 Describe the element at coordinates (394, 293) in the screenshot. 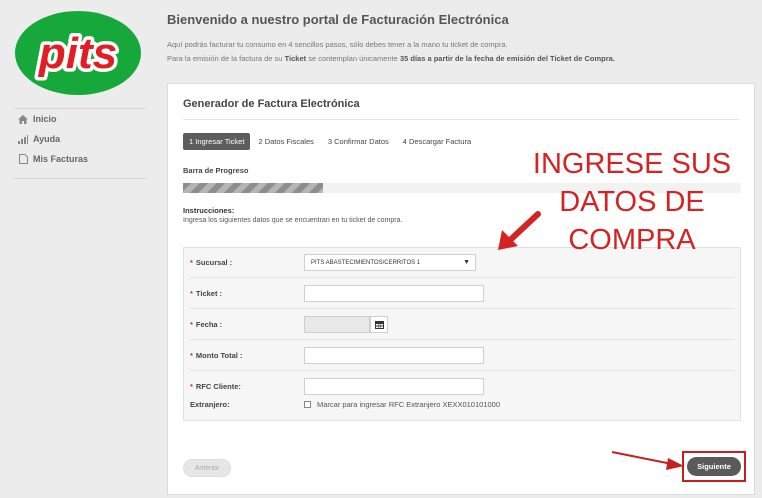

I see `ticket-input` at that location.